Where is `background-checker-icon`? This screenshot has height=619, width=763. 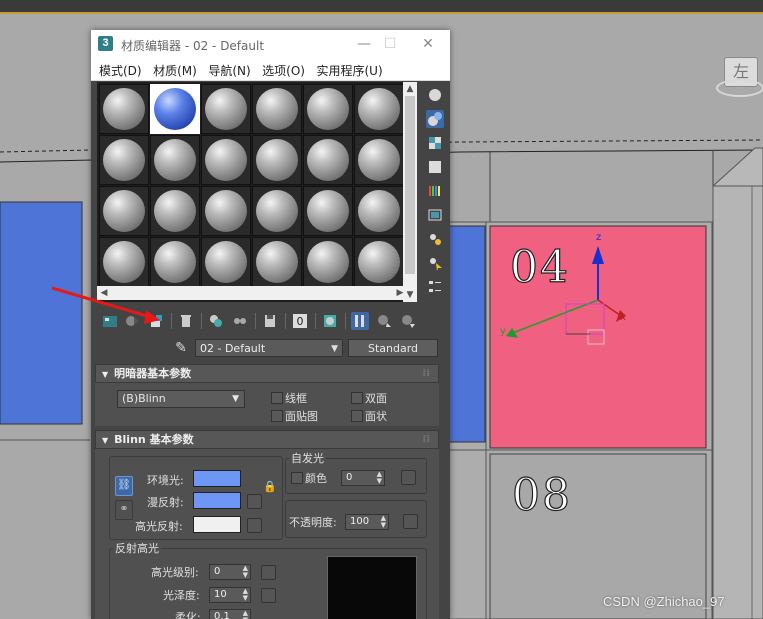 background-checker-icon is located at coordinates (435, 143).